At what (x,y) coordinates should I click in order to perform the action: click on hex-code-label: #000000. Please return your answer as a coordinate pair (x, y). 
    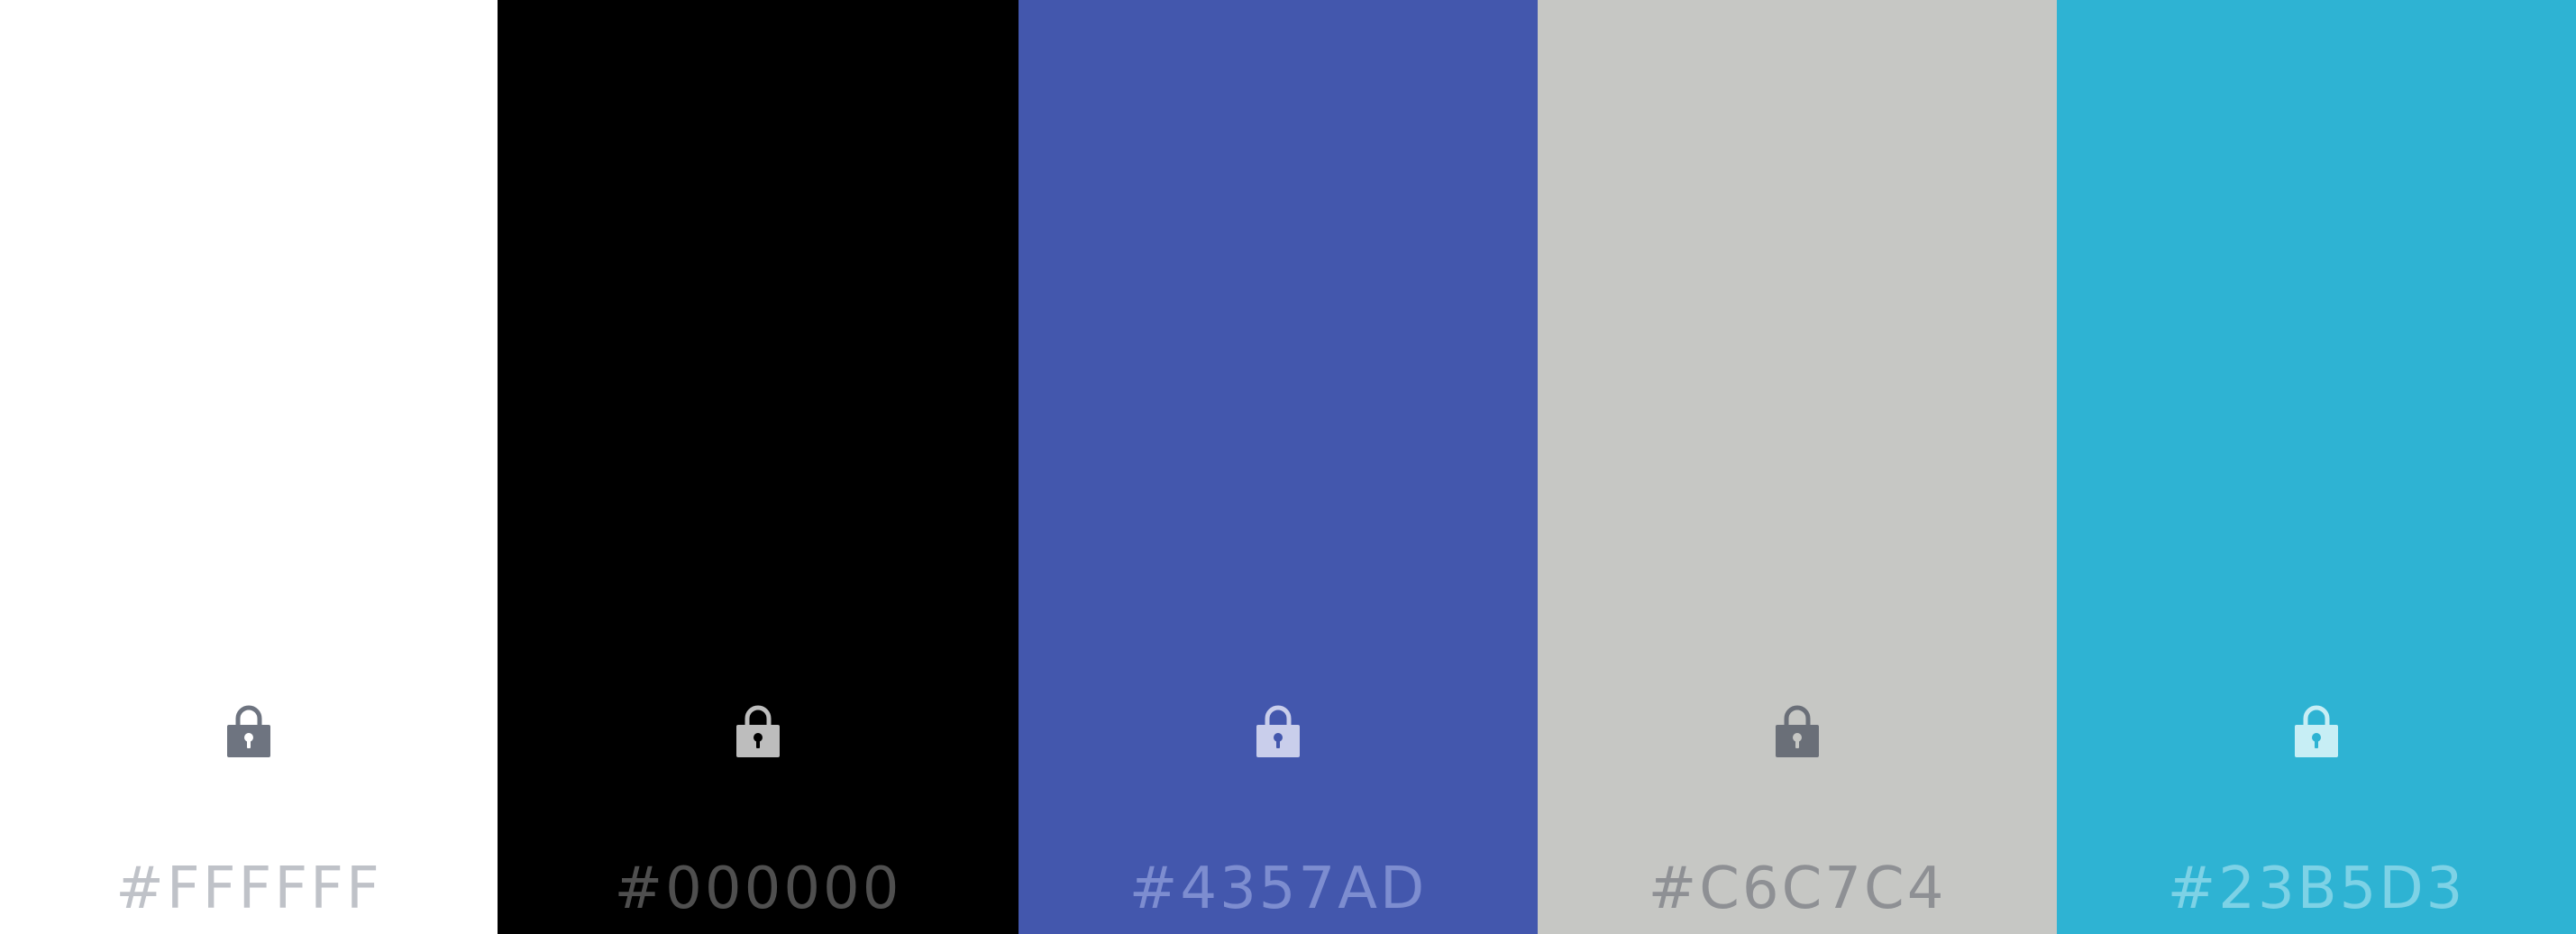
    Looking at the image, I should click on (758, 889).